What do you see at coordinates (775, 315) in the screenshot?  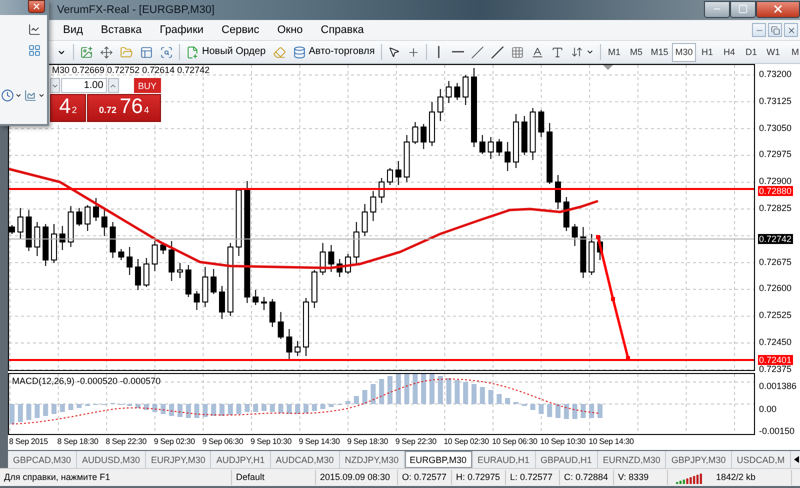 I see `price-axis-label: 0.72525` at bounding box center [775, 315].